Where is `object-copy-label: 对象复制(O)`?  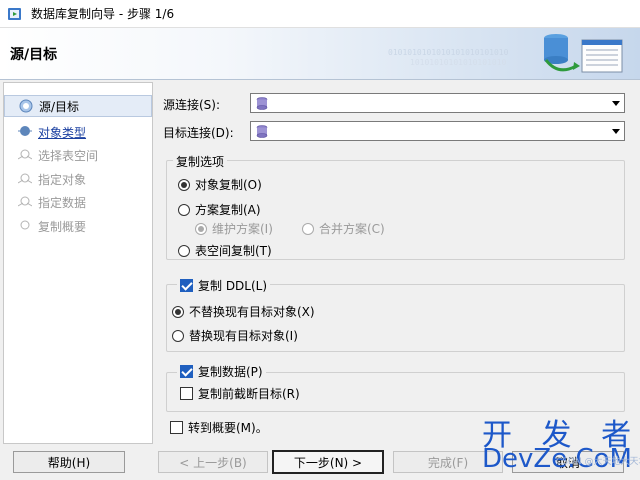
object-copy-label: 对象复制(O) is located at coordinates (228, 185).